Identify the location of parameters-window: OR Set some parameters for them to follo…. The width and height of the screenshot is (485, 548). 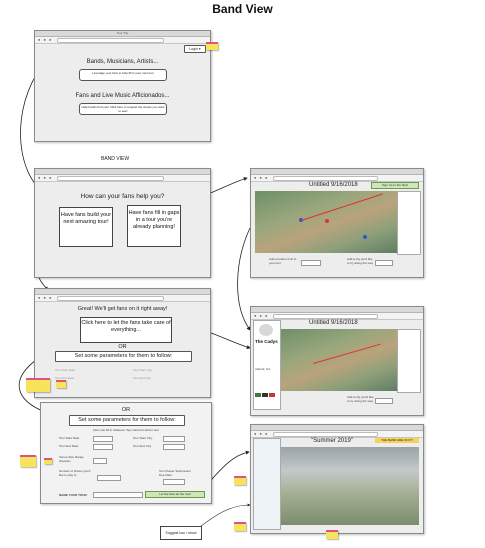
(126, 453).